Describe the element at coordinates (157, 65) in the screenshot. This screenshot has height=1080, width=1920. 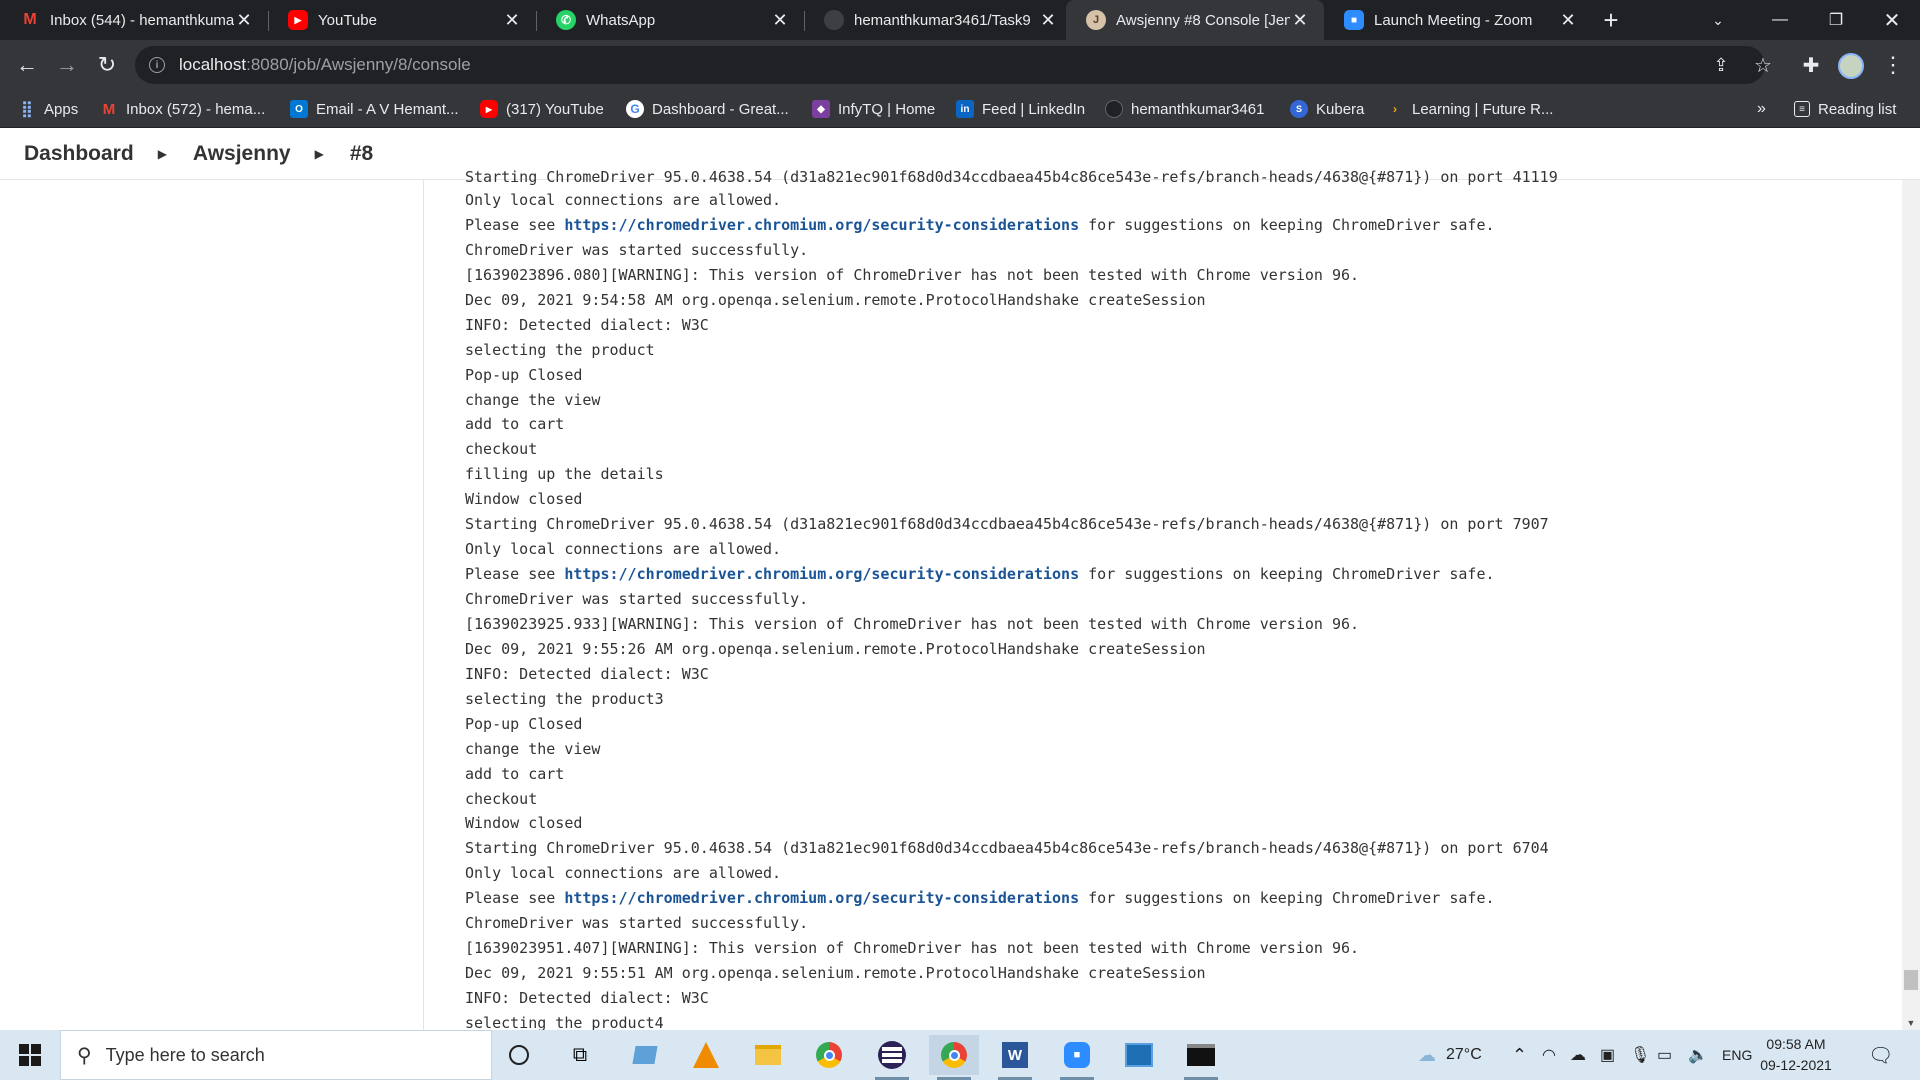
I see `site-info-icon: i` at that location.